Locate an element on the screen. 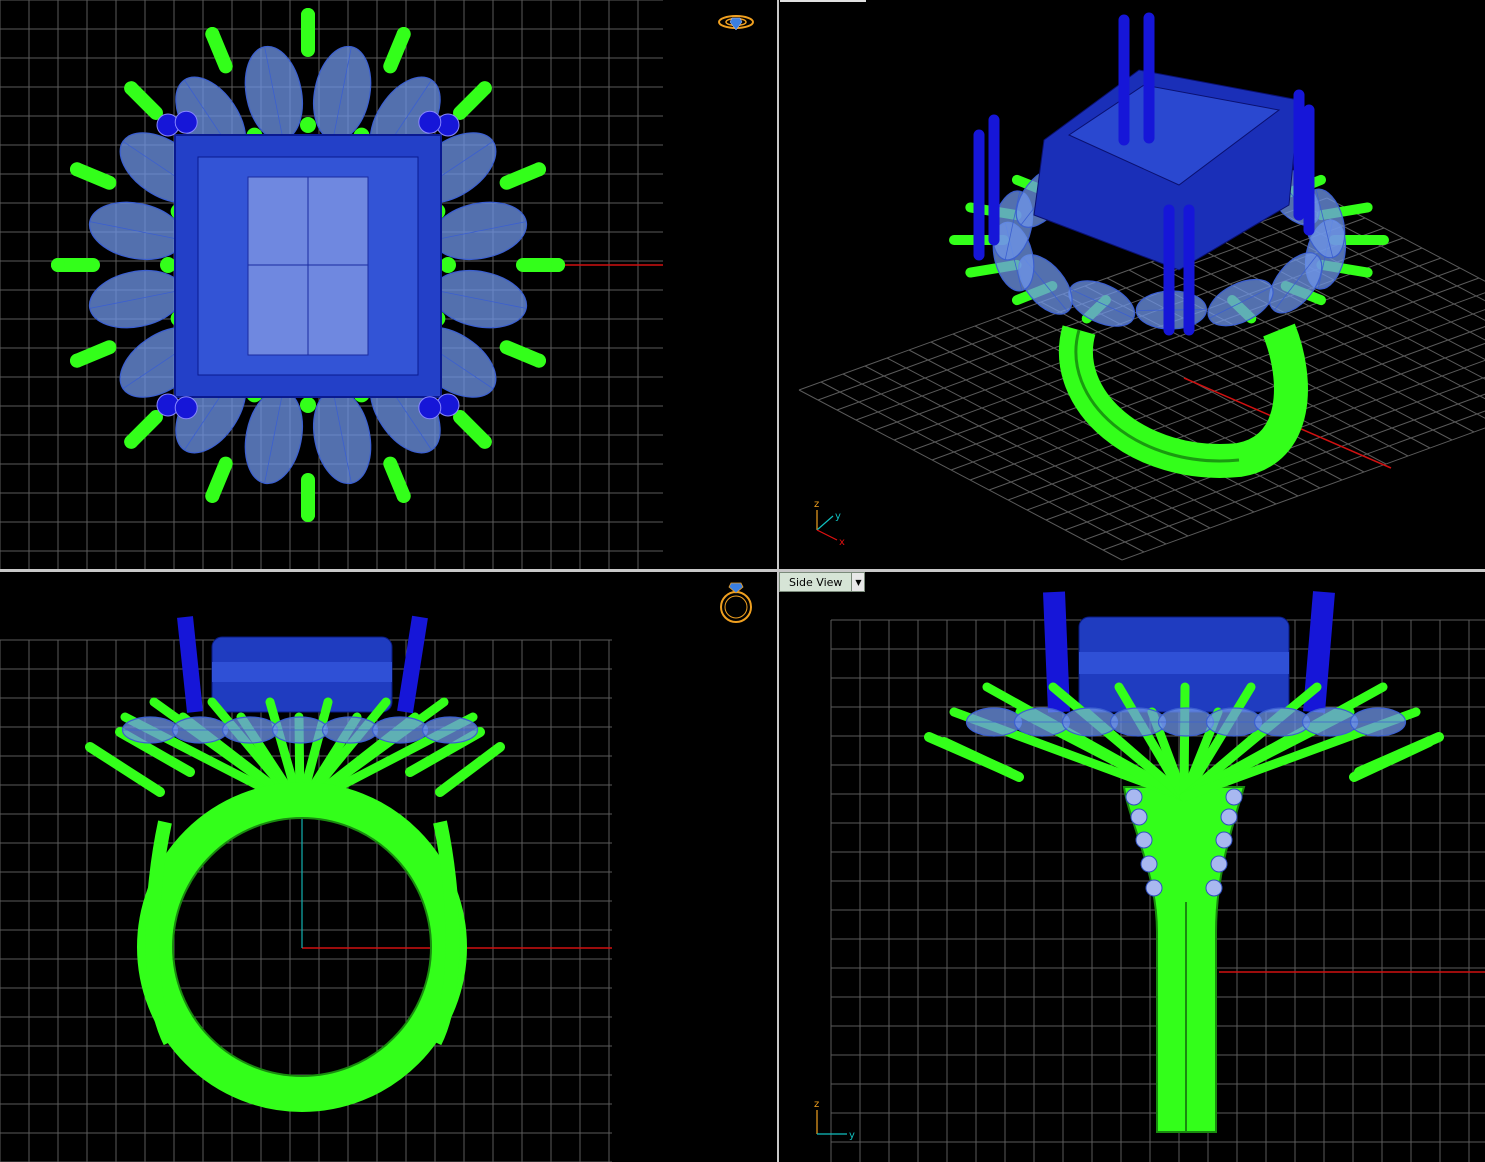  blue-prong is located at coordinates (190, 664).